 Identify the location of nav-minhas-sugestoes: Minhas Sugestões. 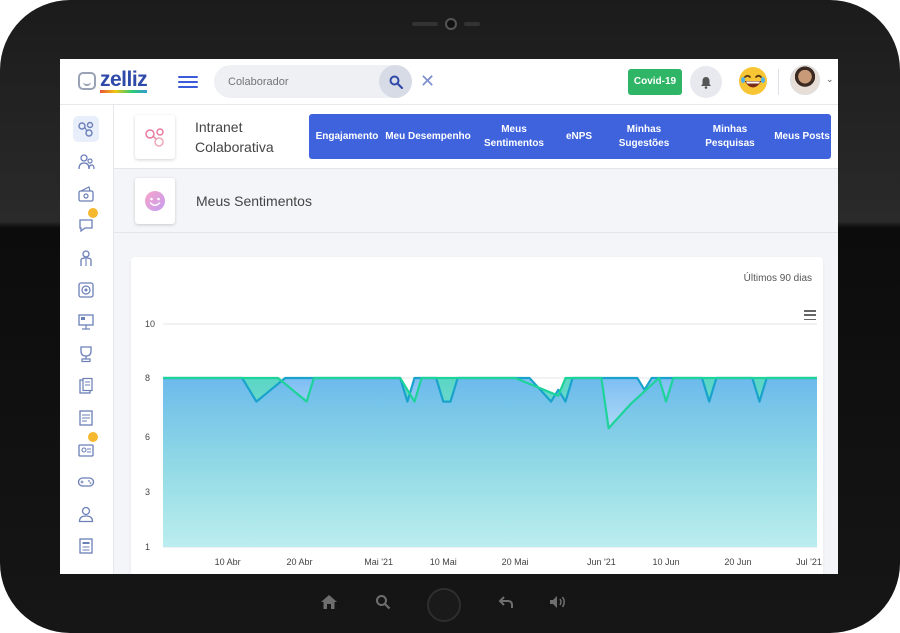
(644, 137).